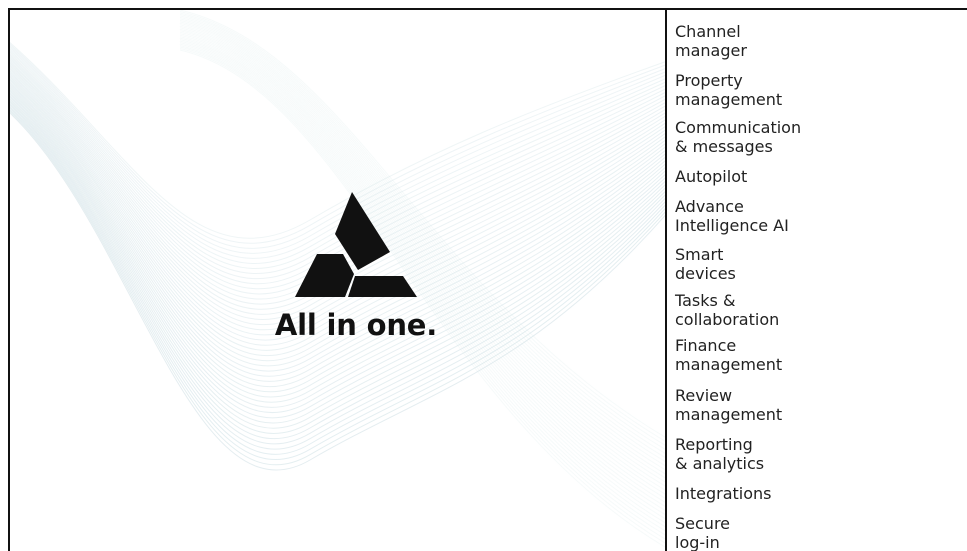  I want to click on panel-divider, so click(666, 280).